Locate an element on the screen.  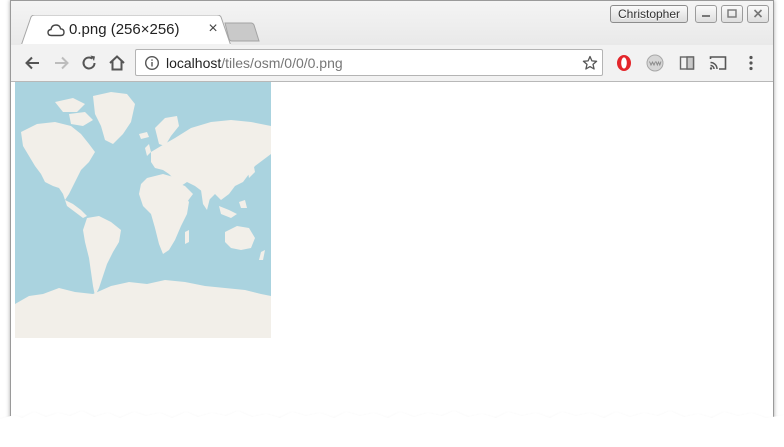
back-button is located at coordinates (33, 63).